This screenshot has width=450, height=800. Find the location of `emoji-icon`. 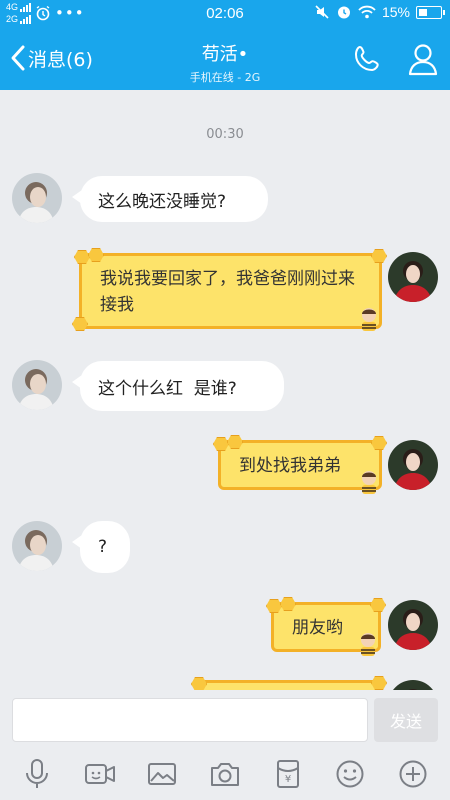

emoji-icon is located at coordinates (350, 774).